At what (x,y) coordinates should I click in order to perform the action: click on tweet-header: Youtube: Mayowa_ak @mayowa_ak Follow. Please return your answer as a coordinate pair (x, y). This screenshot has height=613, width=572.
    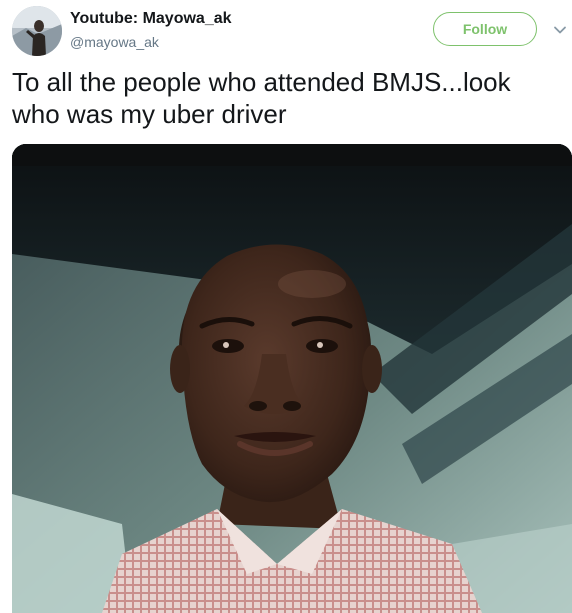
    Looking at the image, I should click on (286, 31).